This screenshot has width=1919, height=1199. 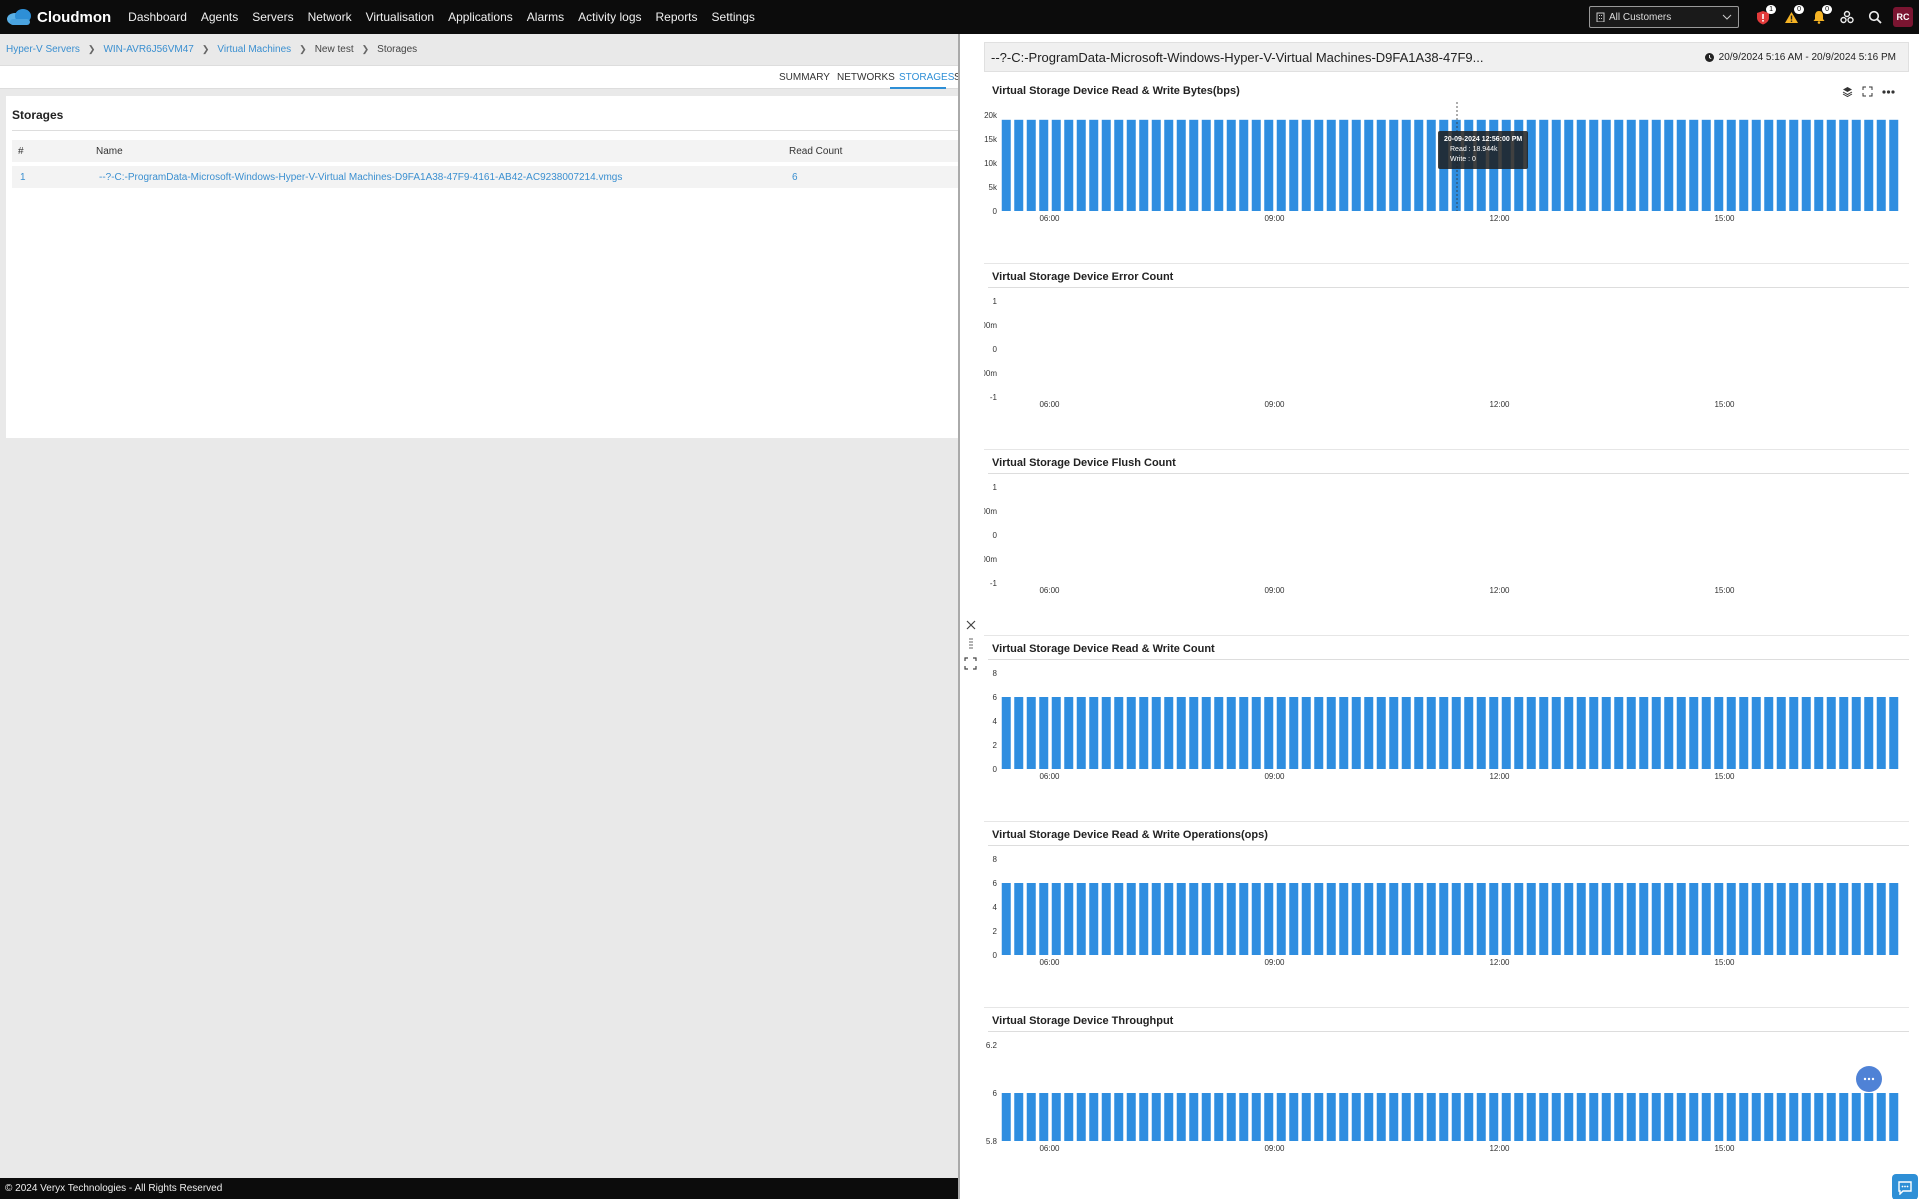 I want to click on warnings-button: 0, so click(x=1792, y=16).